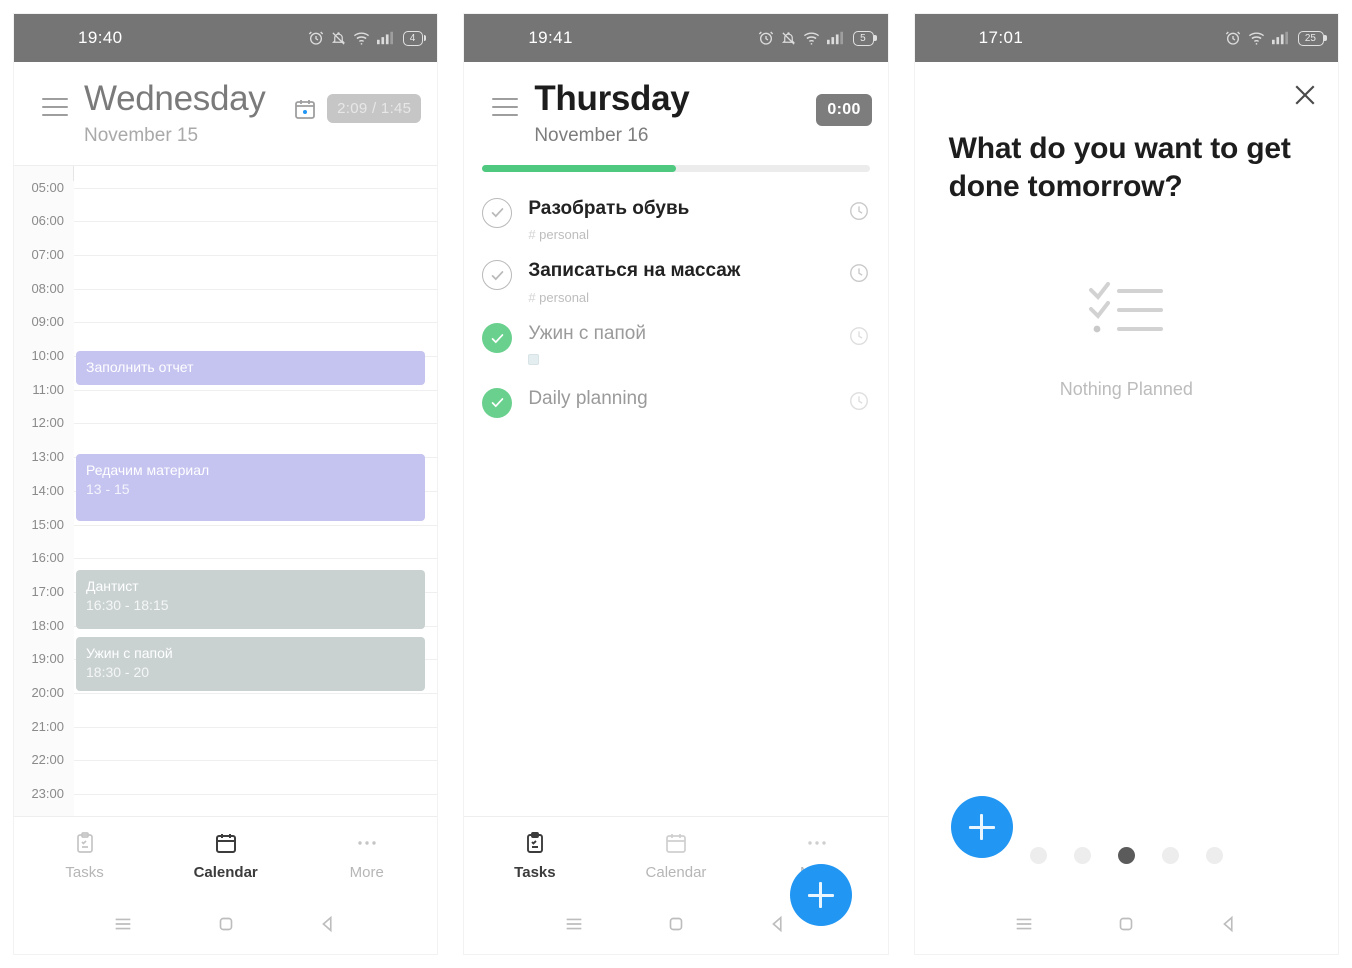 The width and height of the screenshot is (1352, 968). Describe the element at coordinates (226, 773) in the screenshot. I see `hour-row: 22:00` at that location.